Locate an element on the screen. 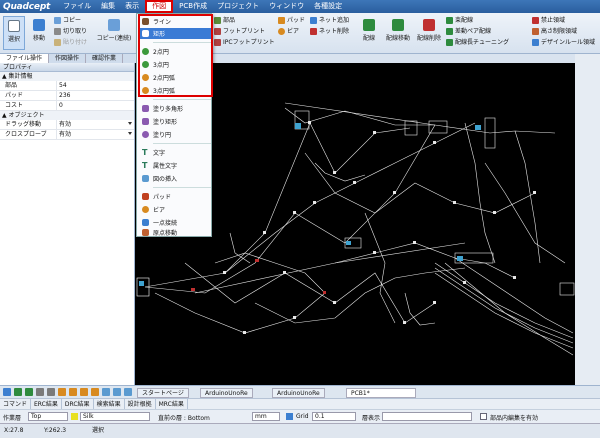 This screenshot has width=600, height=438. save-icon is located at coordinates (40, 392).